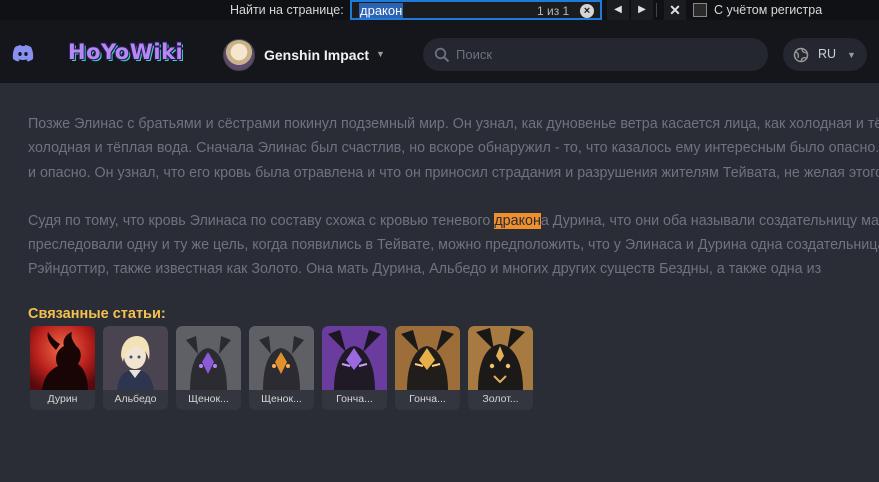 The width and height of the screenshot is (879, 482). I want to click on game-selector-label: Genshin Impact, so click(316, 55).